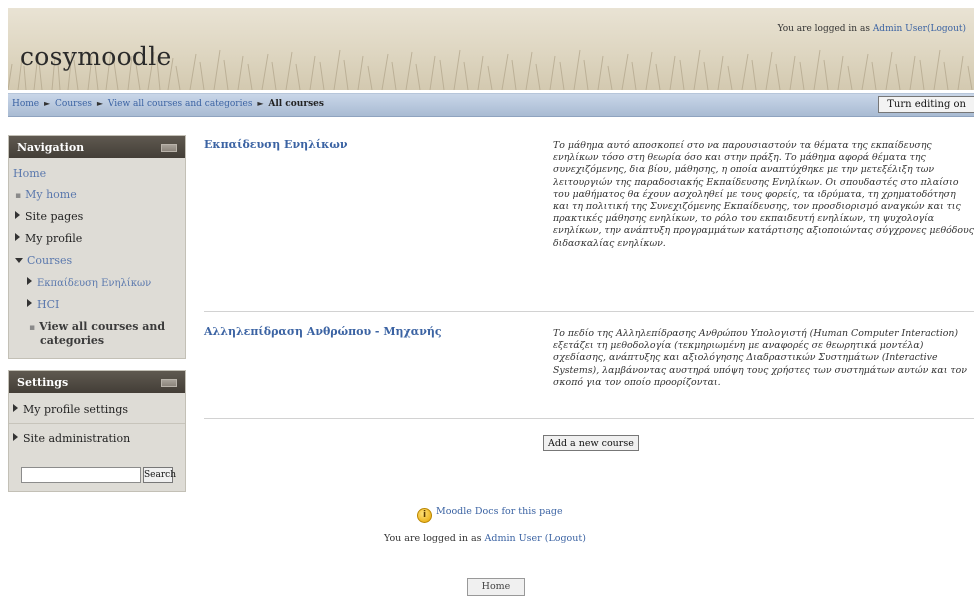 Image resolution: width=974 pixels, height=596 pixels. I want to click on course-link-0: Εκπαίδευση Ενηλίκων, so click(275, 144).